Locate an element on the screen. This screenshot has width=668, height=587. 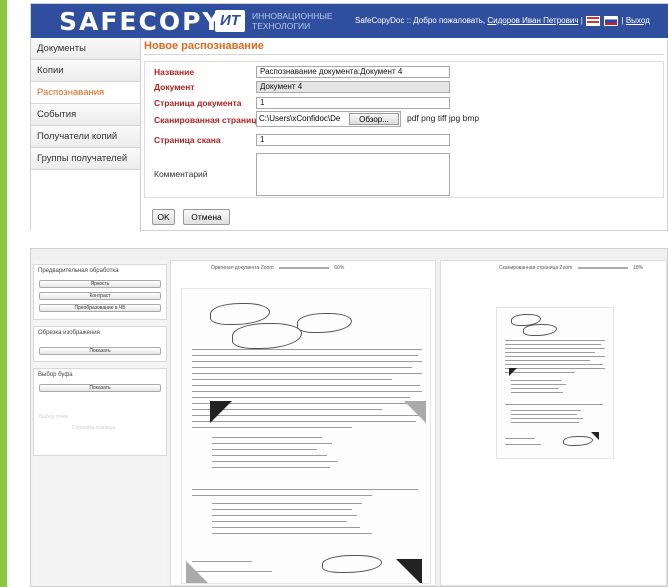
logout-link: Выход is located at coordinates (638, 20).